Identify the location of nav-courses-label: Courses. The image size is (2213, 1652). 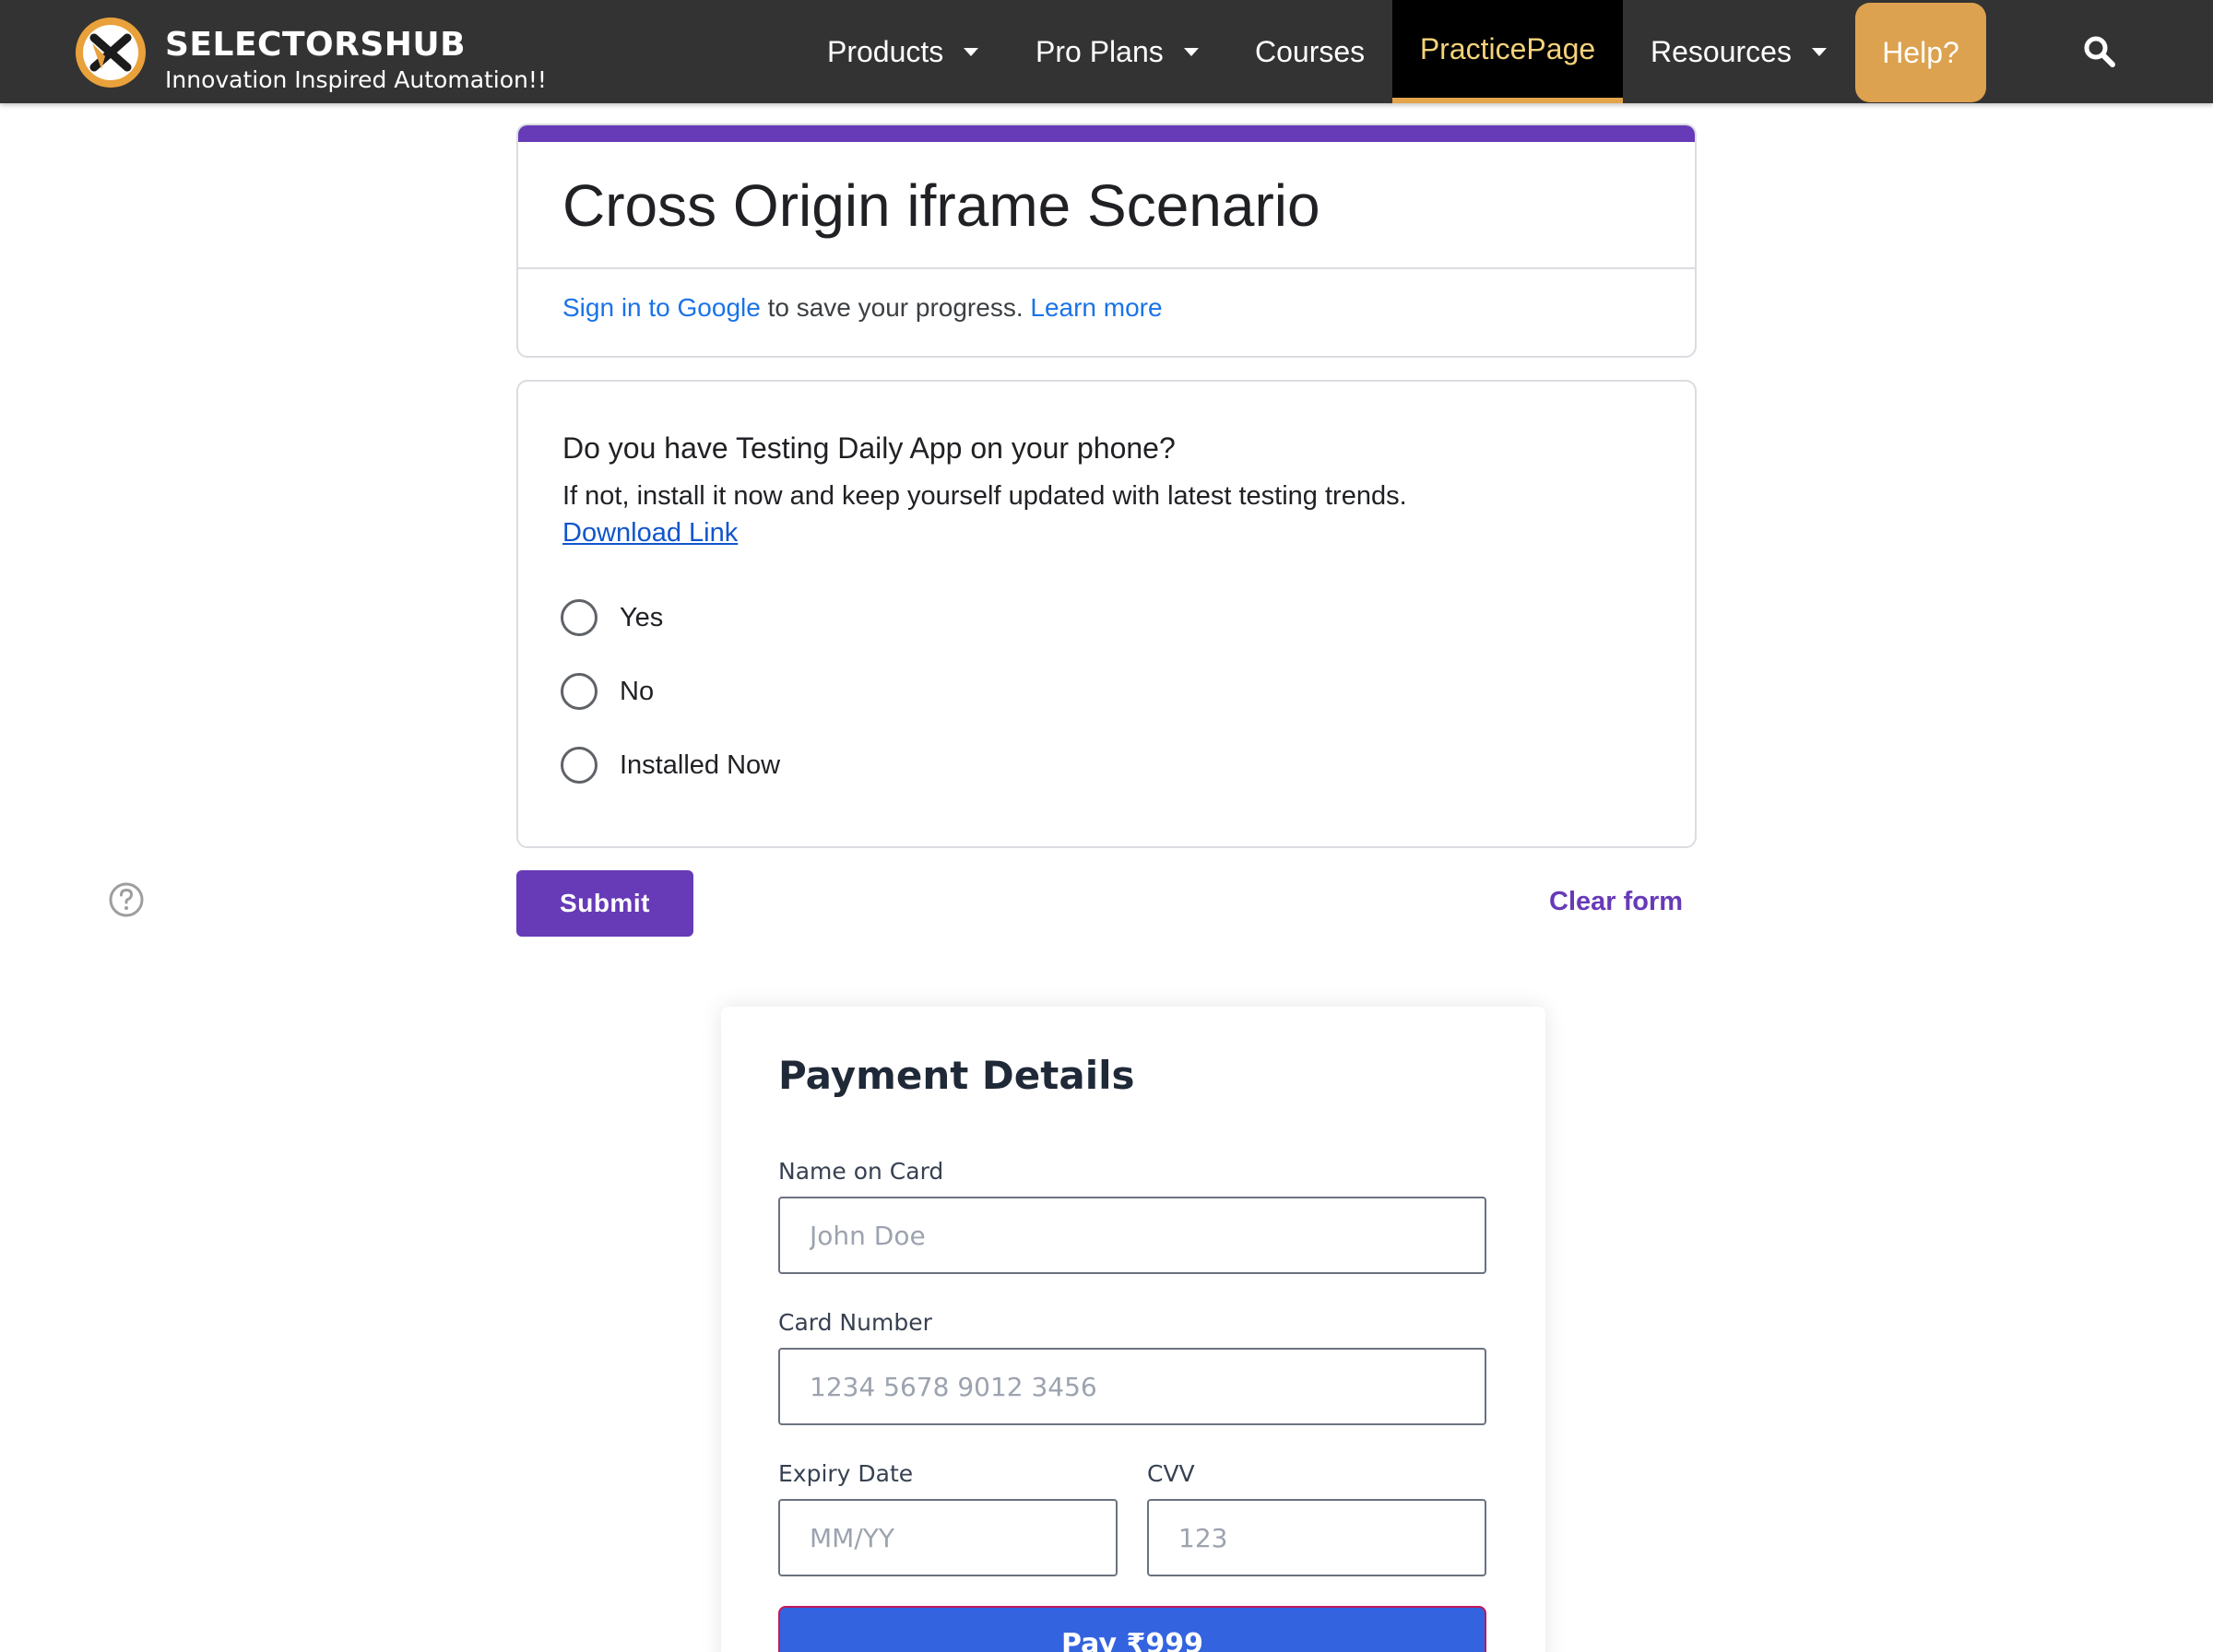
(1310, 51).